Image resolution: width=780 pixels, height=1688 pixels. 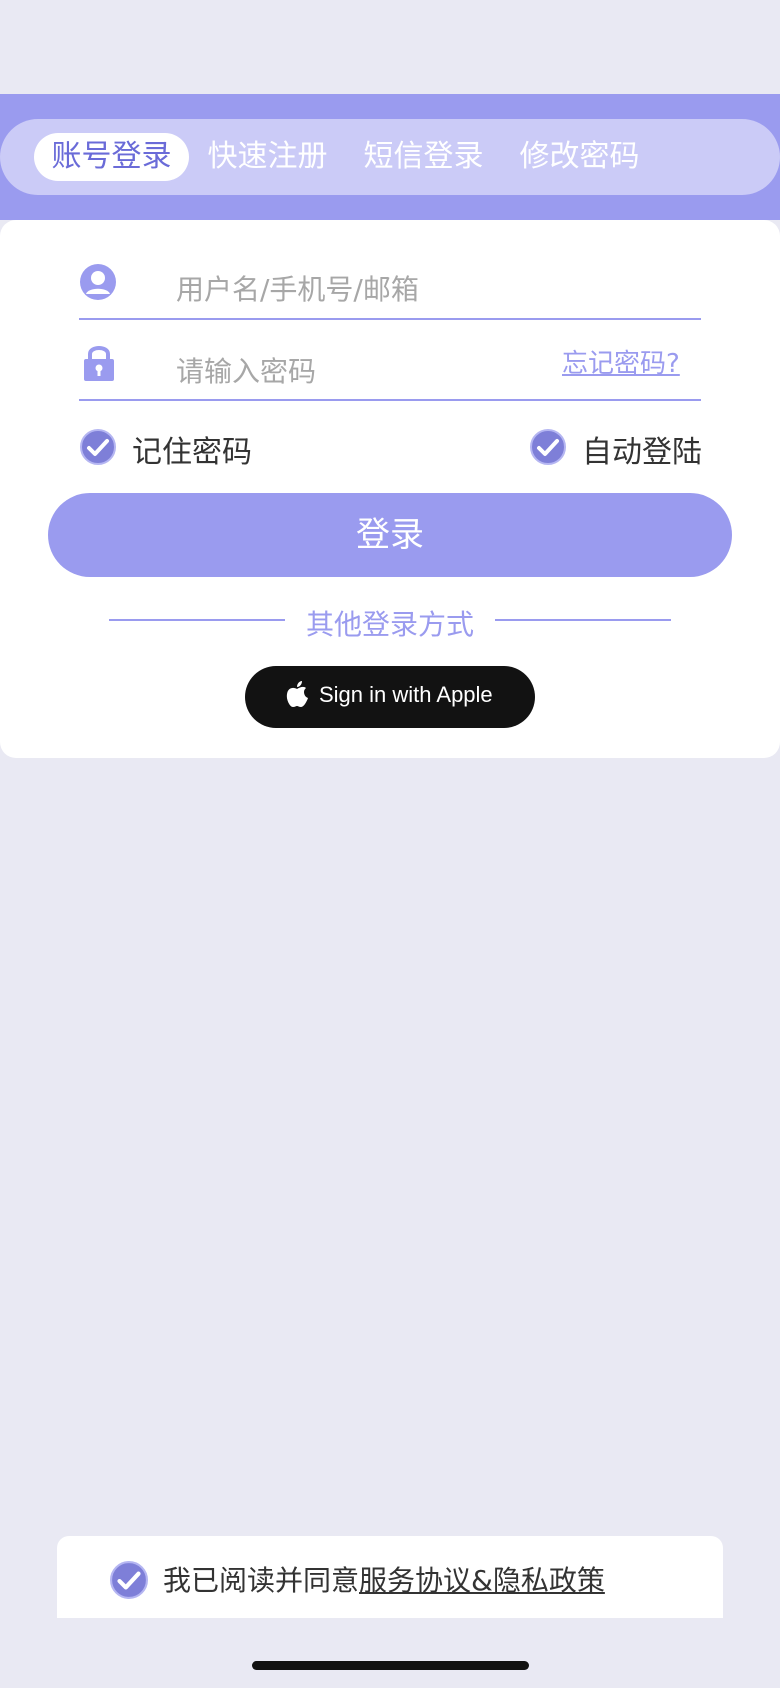 I want to click on remember-checkbox, so click(x=98, y=447).